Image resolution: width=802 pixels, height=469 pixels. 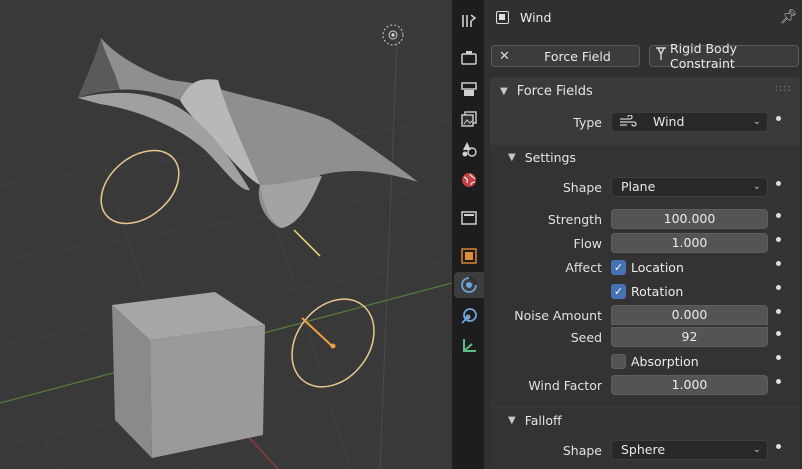 What do you see at coordinates (689, 243) in the screenshot?
I see `flow-field: 1.000` at bounding box center [689, 243].